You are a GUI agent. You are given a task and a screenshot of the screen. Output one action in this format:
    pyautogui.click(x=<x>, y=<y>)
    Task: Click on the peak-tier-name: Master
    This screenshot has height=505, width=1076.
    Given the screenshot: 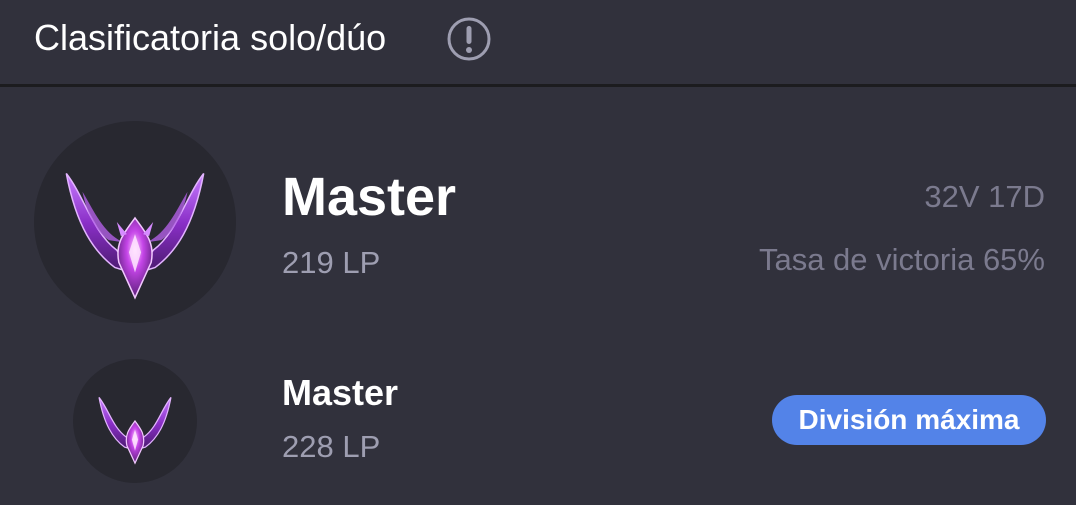 What is the action you would take?
    pyautogui.click(x=340, y=392)
    